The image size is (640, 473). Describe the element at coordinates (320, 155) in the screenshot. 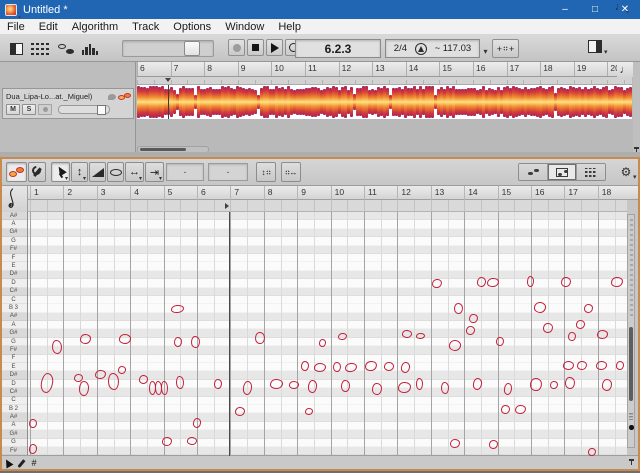

I see `pane-splitter` at that location.